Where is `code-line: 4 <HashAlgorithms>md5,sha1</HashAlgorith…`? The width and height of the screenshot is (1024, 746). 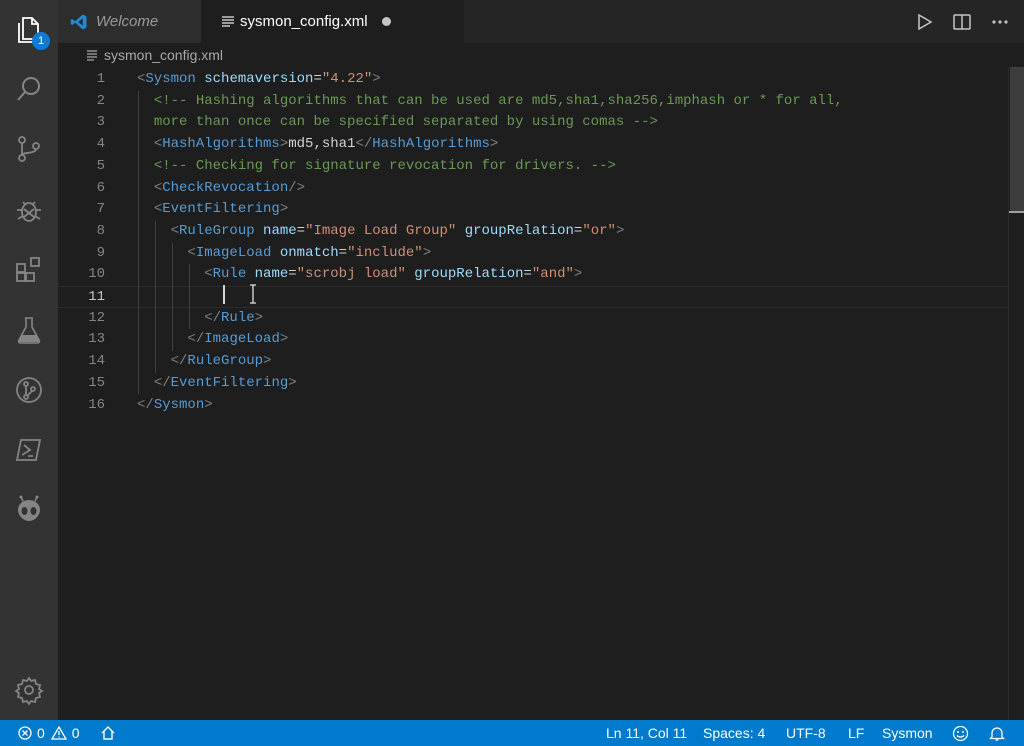
code-line: 4 <HashAlgorithms>md5,sha1</HashAlgorith… is located at coordinates (533, 145).